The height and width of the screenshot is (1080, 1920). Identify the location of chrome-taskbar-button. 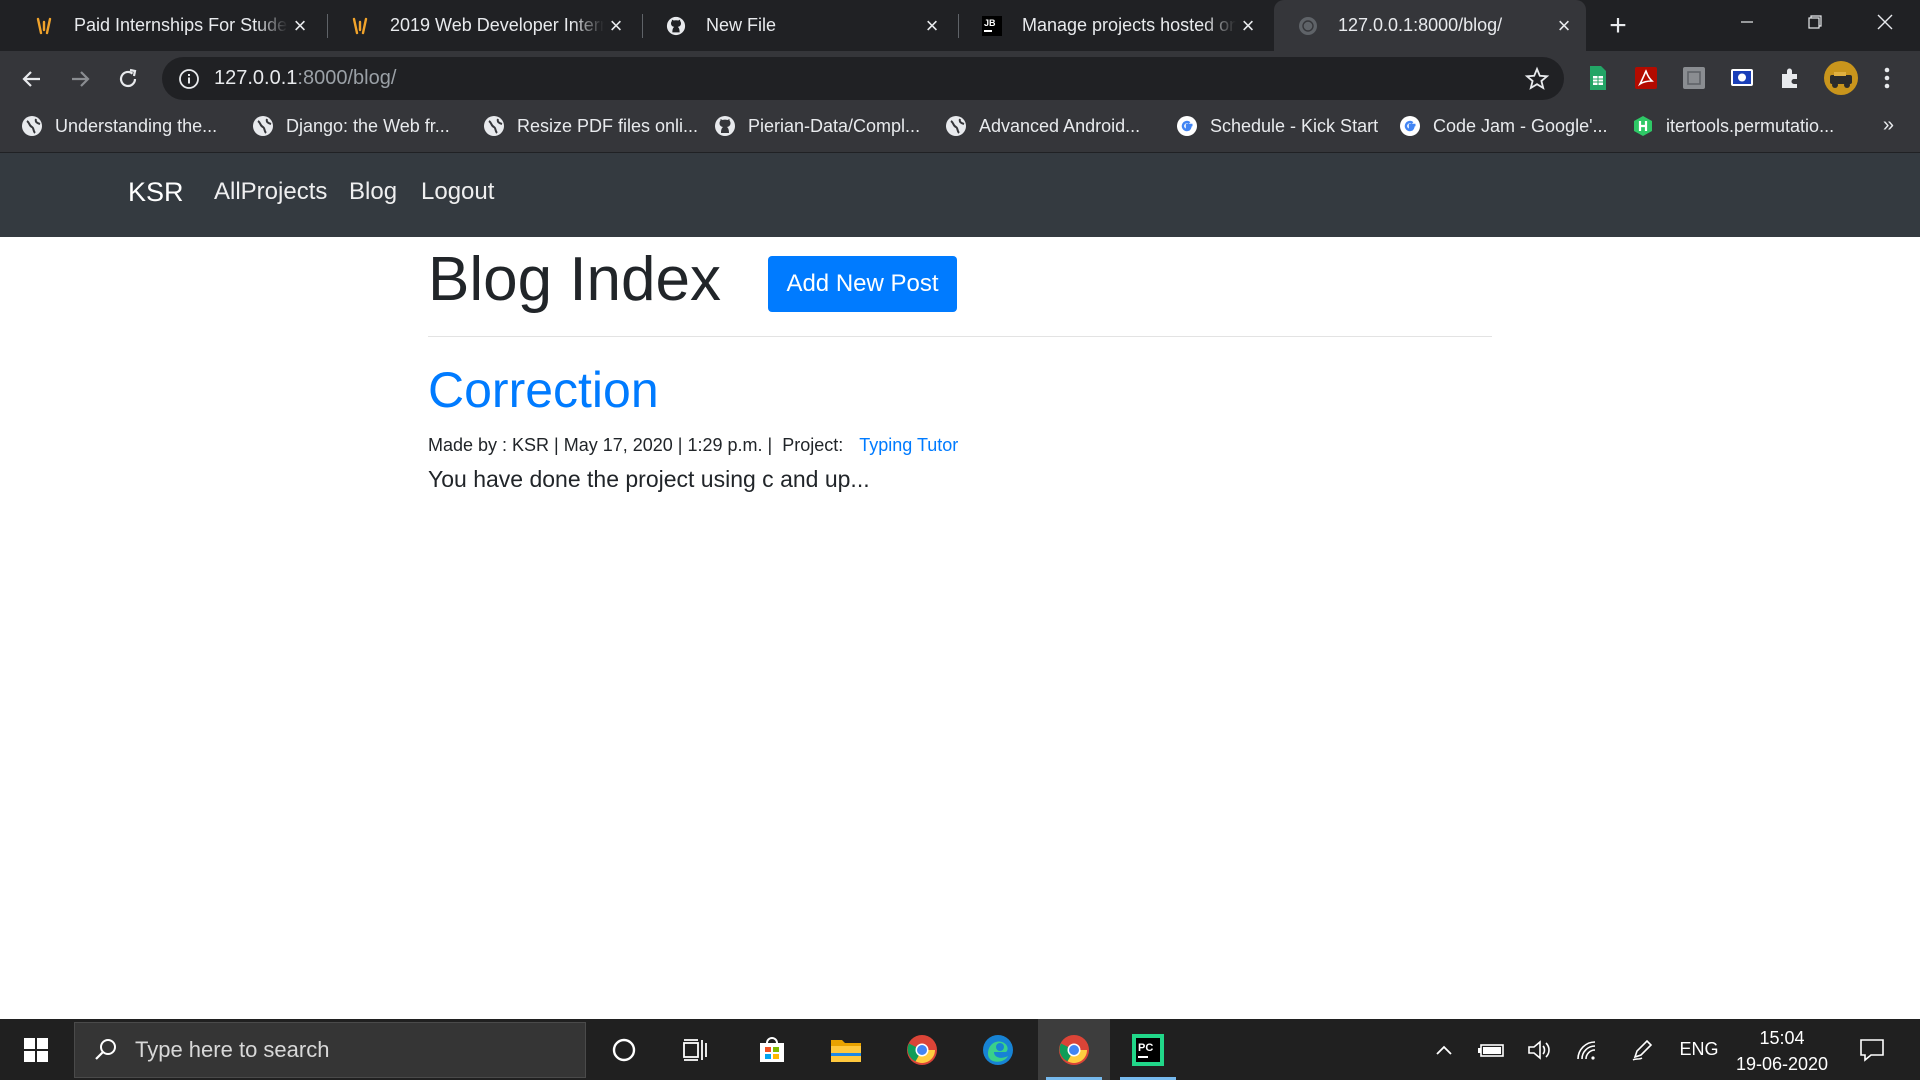
(922, 1049).